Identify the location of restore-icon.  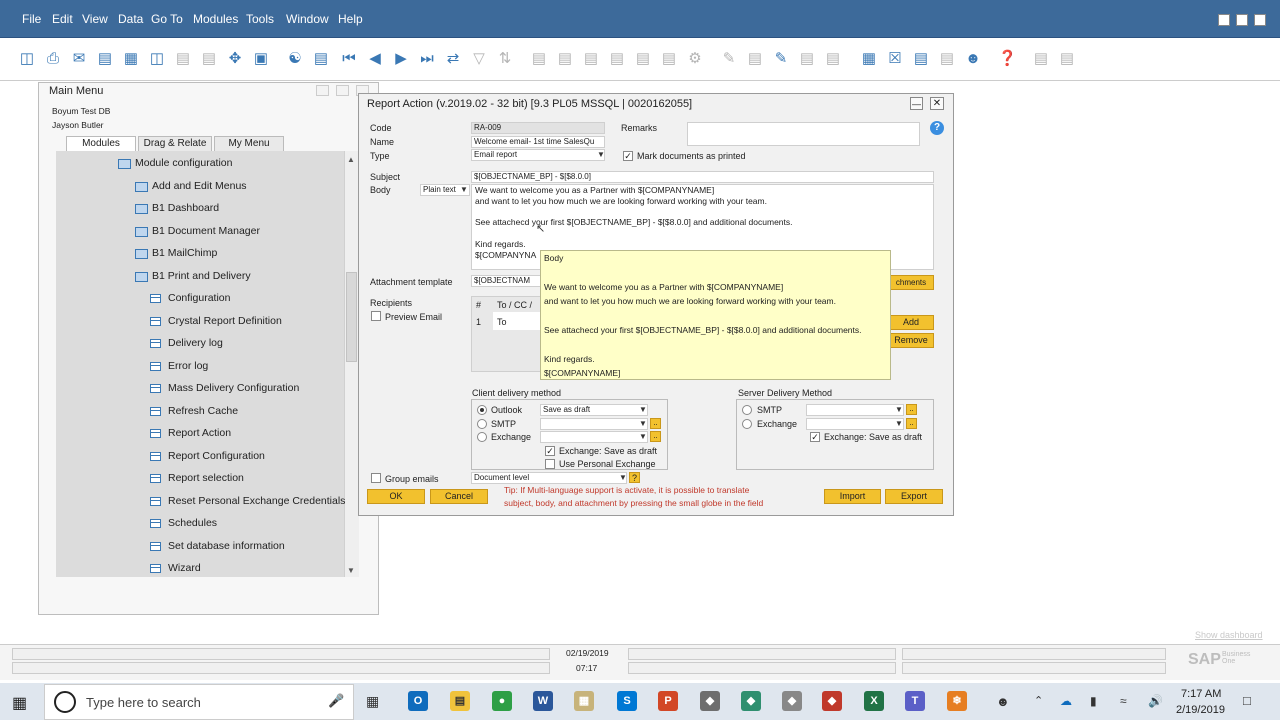
(1242, 20).